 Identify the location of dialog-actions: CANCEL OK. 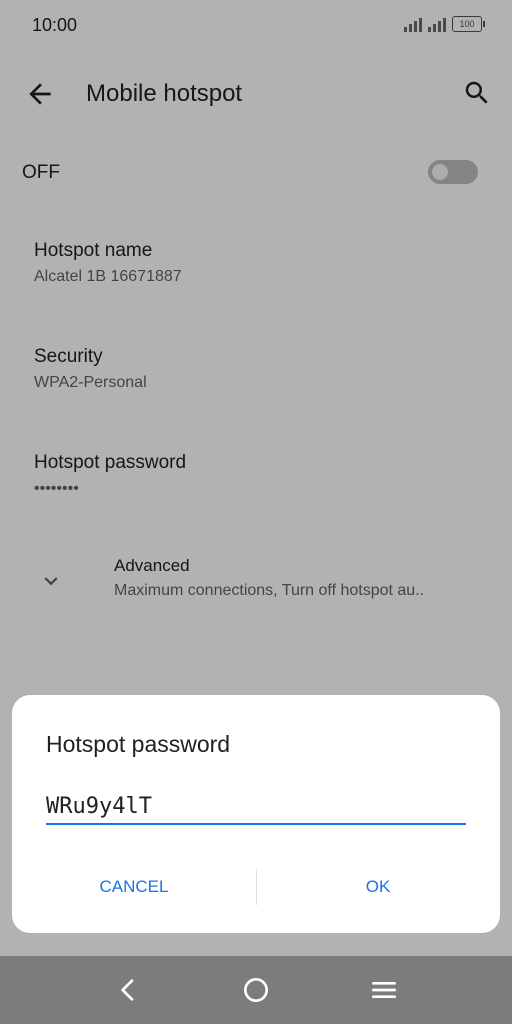
(256, 887).